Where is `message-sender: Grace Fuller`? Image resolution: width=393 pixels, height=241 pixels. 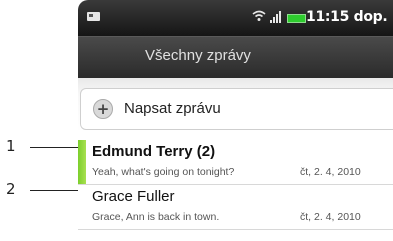
message-sender: Grace Fuller is located at coordinates (133, 196).